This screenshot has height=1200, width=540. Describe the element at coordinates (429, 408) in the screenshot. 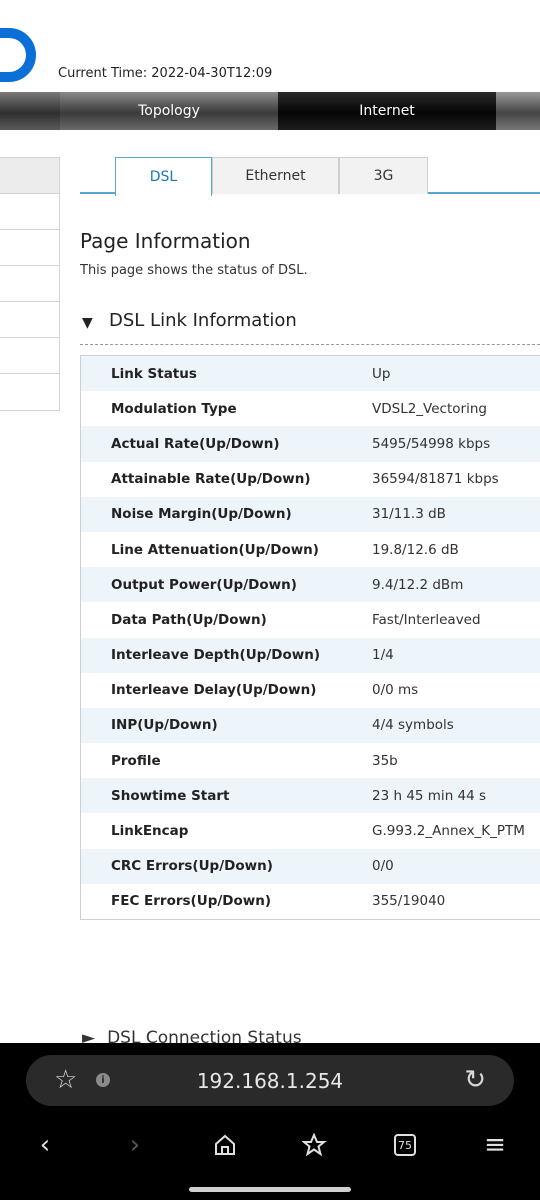

I see `row-value: VDSL2_Vectoring` at that location.